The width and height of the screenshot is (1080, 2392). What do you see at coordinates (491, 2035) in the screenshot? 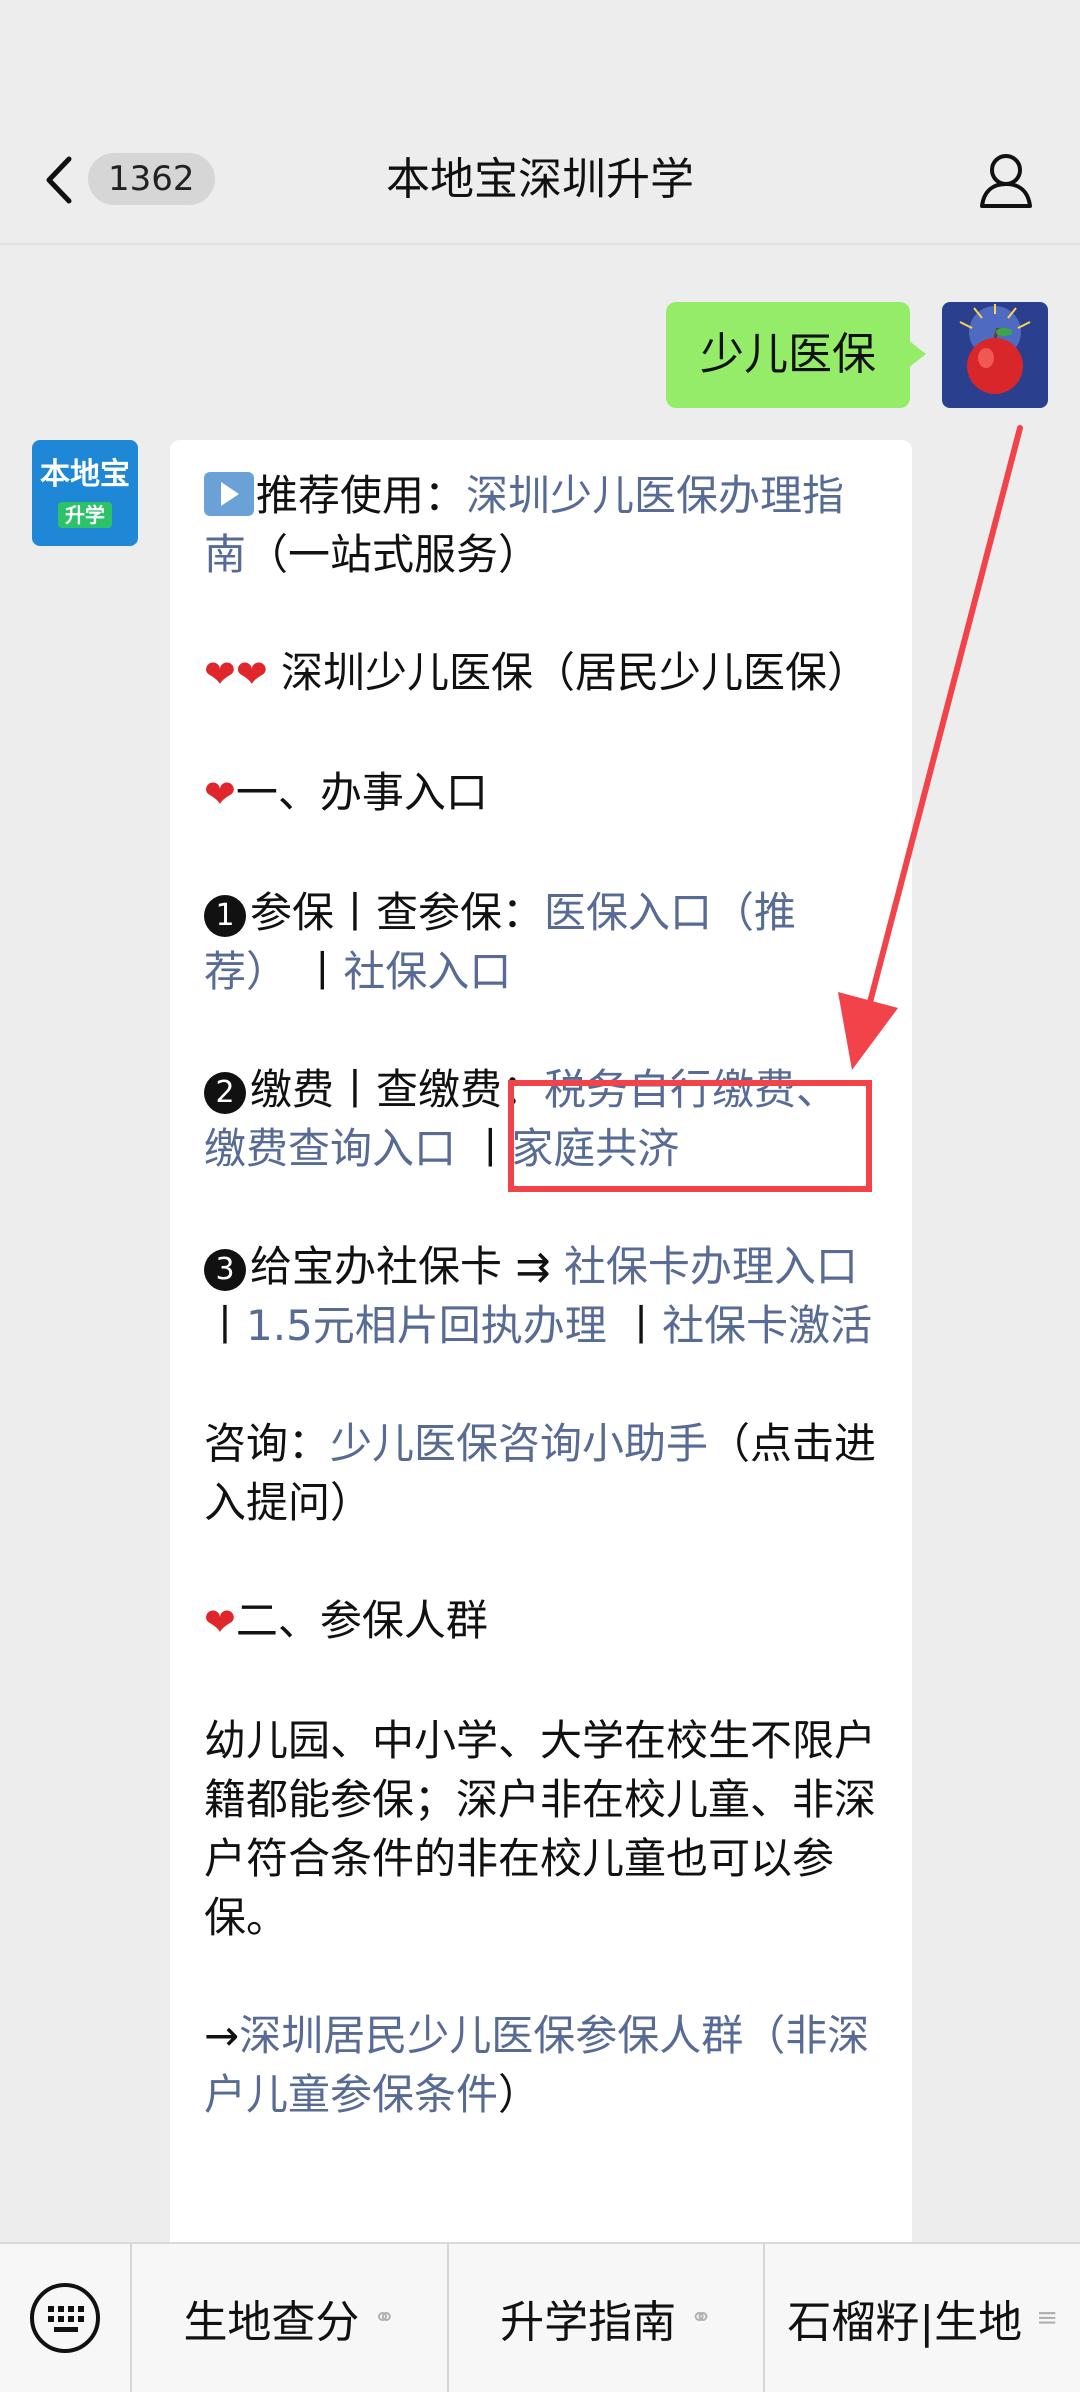
I see `eligible-group-link: 深圳居民少儿医保参保人群` at bounding box center [491, 2035].